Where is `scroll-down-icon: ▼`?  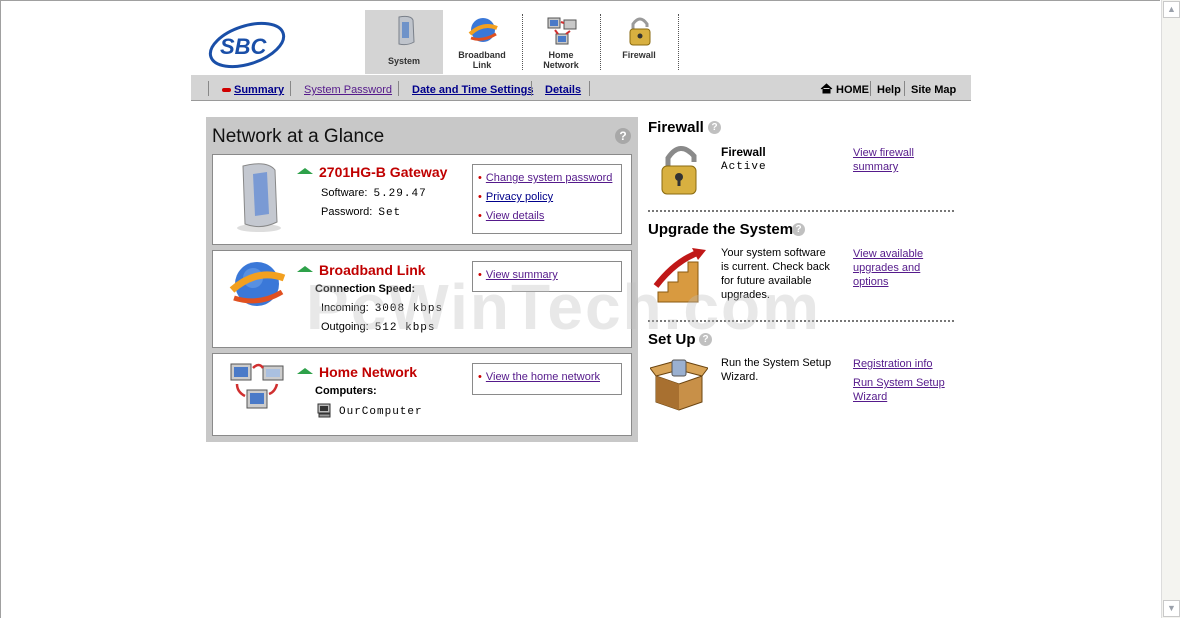 scroll-down-icon: ▼ is located at coordinates (1171, 608).